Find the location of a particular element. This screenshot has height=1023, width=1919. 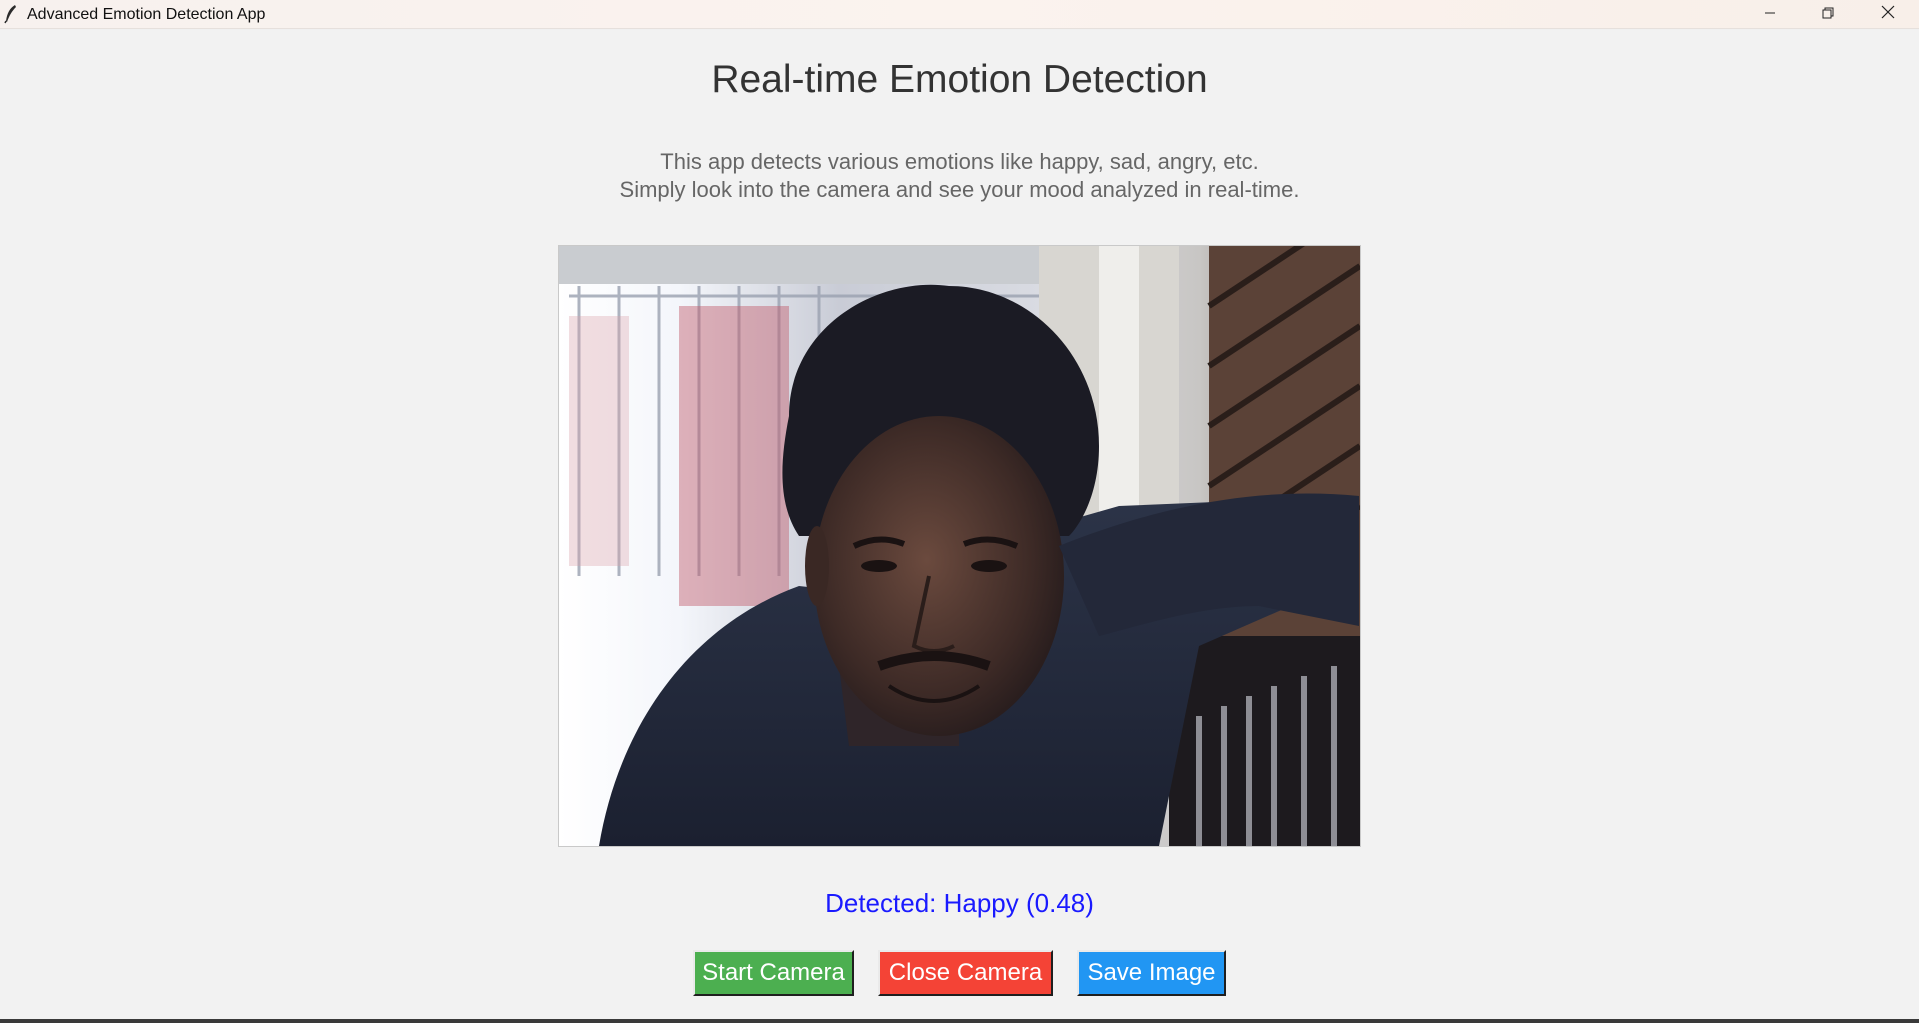

window-bottom-border is located at coordinates (959, 1021).